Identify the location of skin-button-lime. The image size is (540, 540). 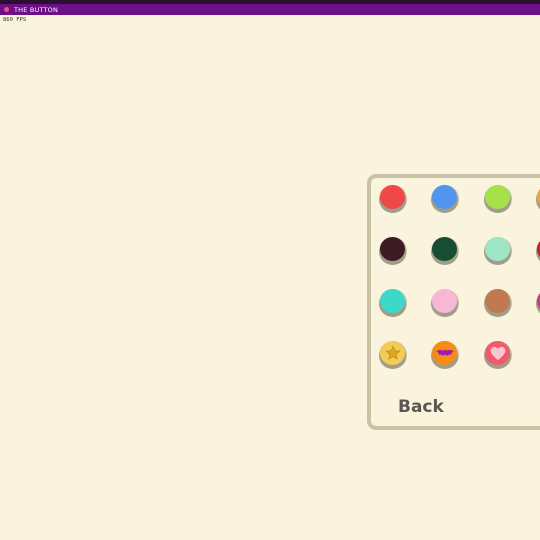
(498, 199).